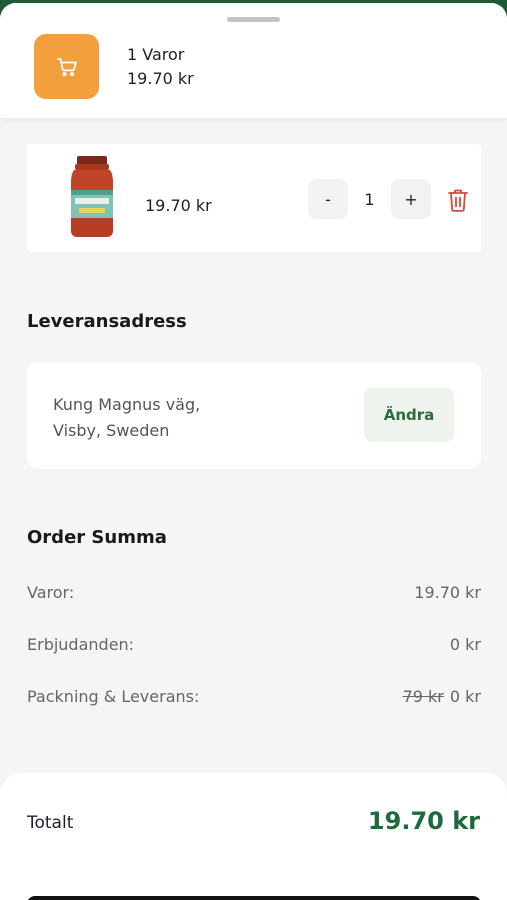  What do you see at coordinates (411, 199) in the screenshot?
I see `increase-quantity-button: +` at bounding box center [411, 199].